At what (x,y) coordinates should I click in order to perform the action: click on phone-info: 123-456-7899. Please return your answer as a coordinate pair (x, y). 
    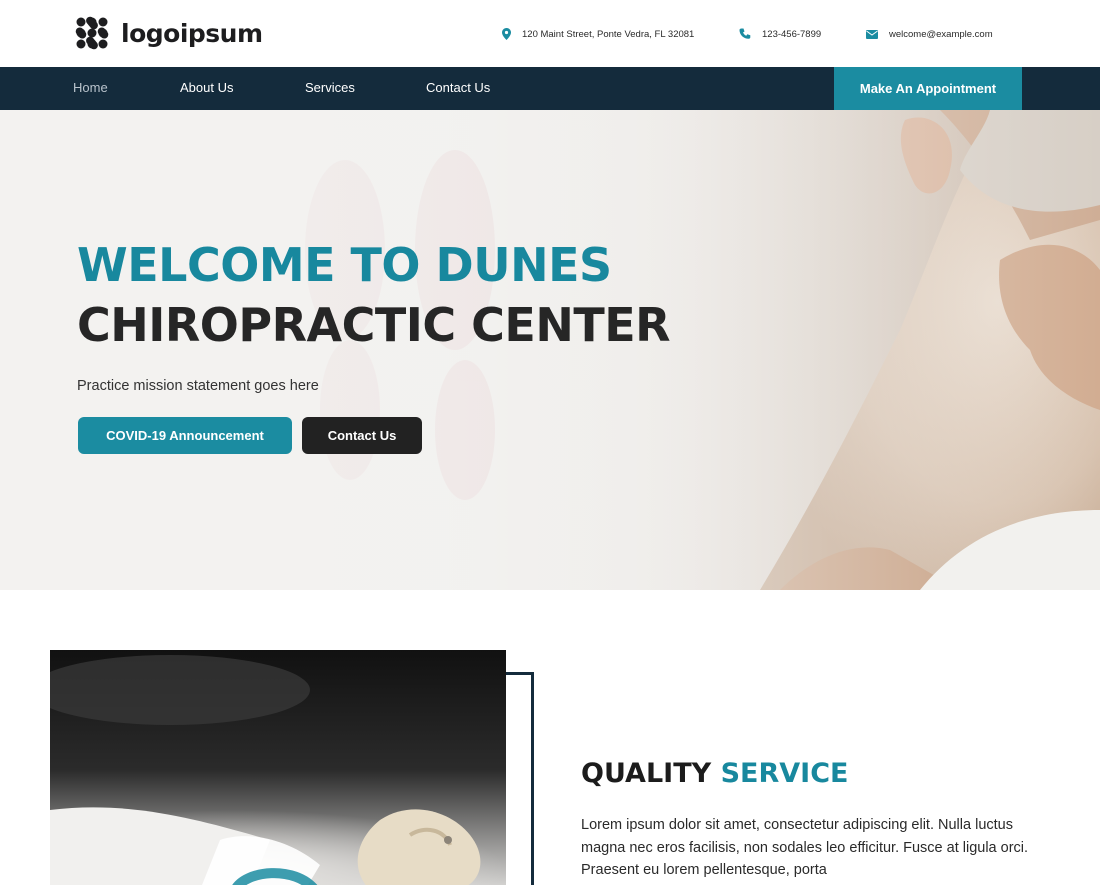
    Looking at the image, I should click on (780, 34).